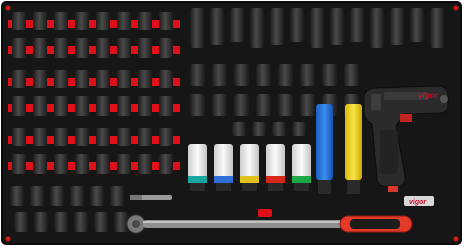  What do you see at coordinates (265, 213) in the screenshot?
I see `red-marker` at bounding box center [265, 213].